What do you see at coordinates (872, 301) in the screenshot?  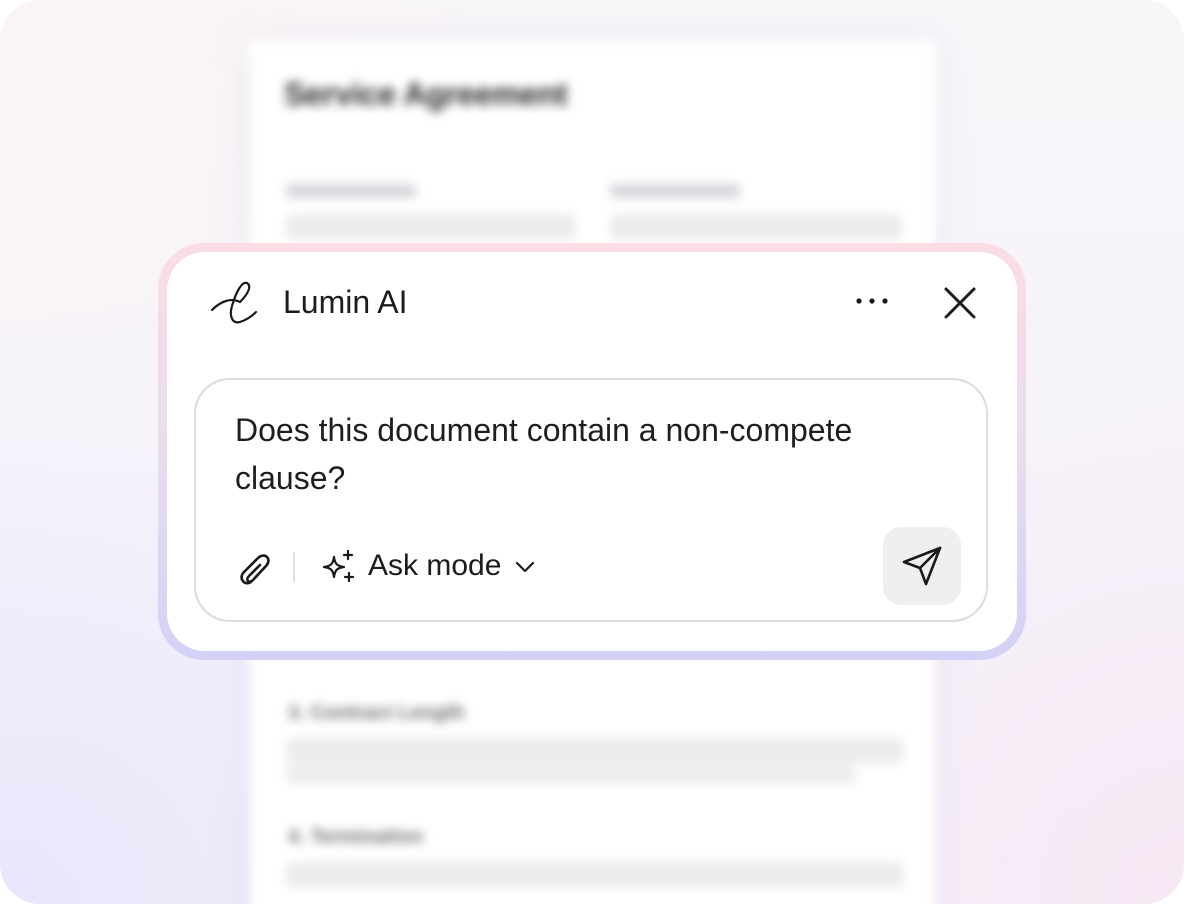 I see `more-horizontal-icon` at bounding box center [872, 301].